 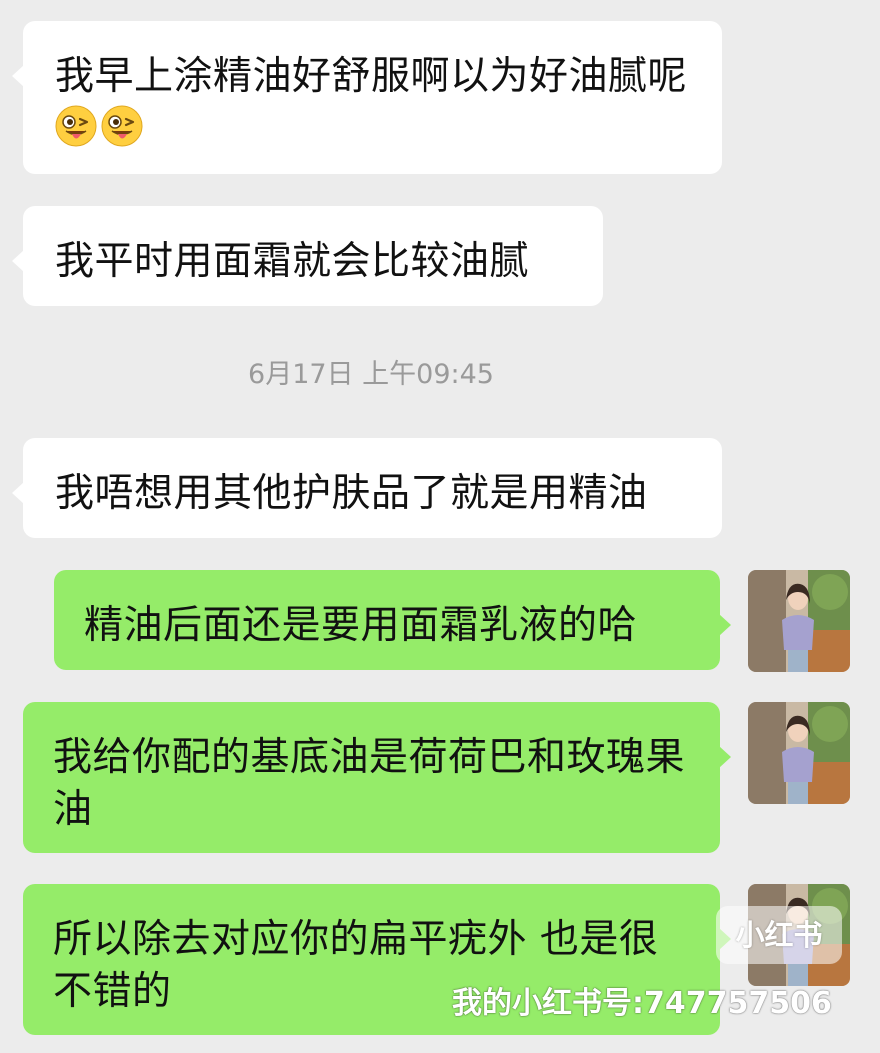 I want to click on account-id-watermark: 我的小红书号:747757506, so click(x=642, y=1003).